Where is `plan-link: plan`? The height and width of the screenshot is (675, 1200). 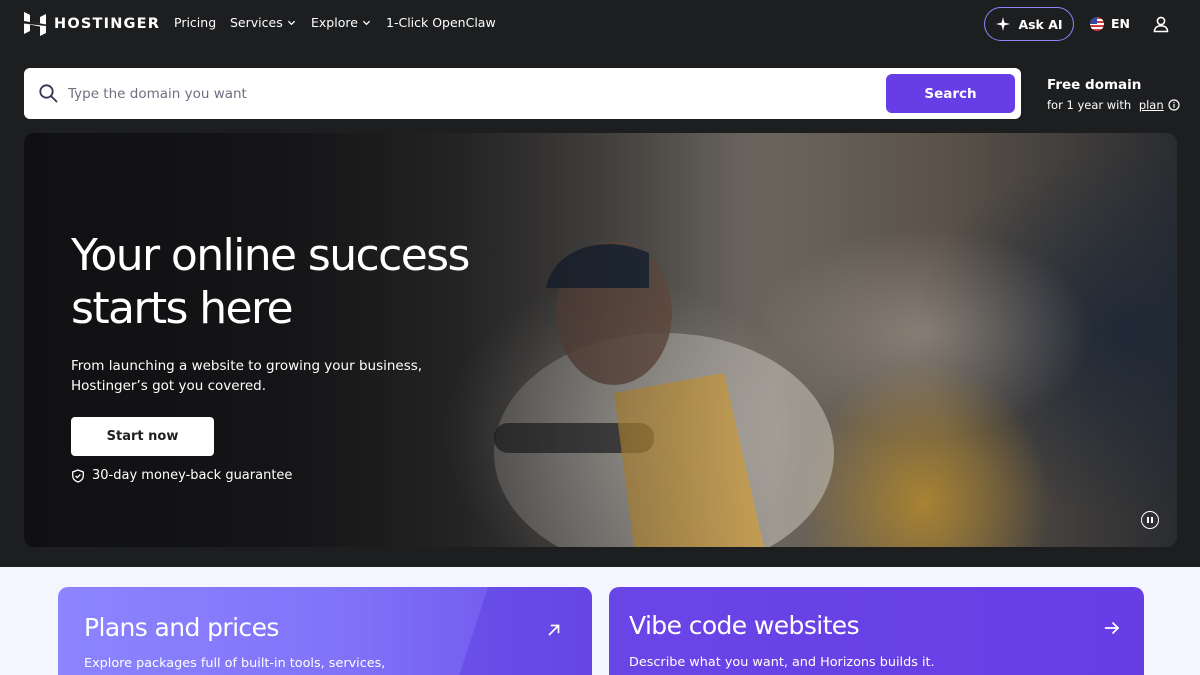
plan-link: plan is located at coordinates (1151, 105).